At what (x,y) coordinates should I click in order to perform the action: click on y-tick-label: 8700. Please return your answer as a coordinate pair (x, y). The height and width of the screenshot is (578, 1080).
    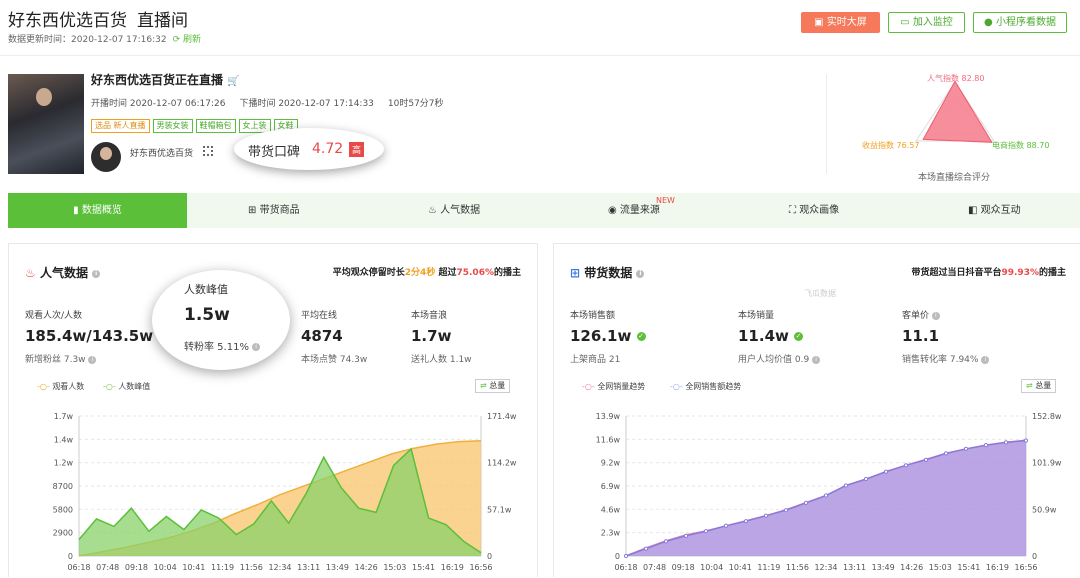
    Looking at the image, I should click on (63, 486).